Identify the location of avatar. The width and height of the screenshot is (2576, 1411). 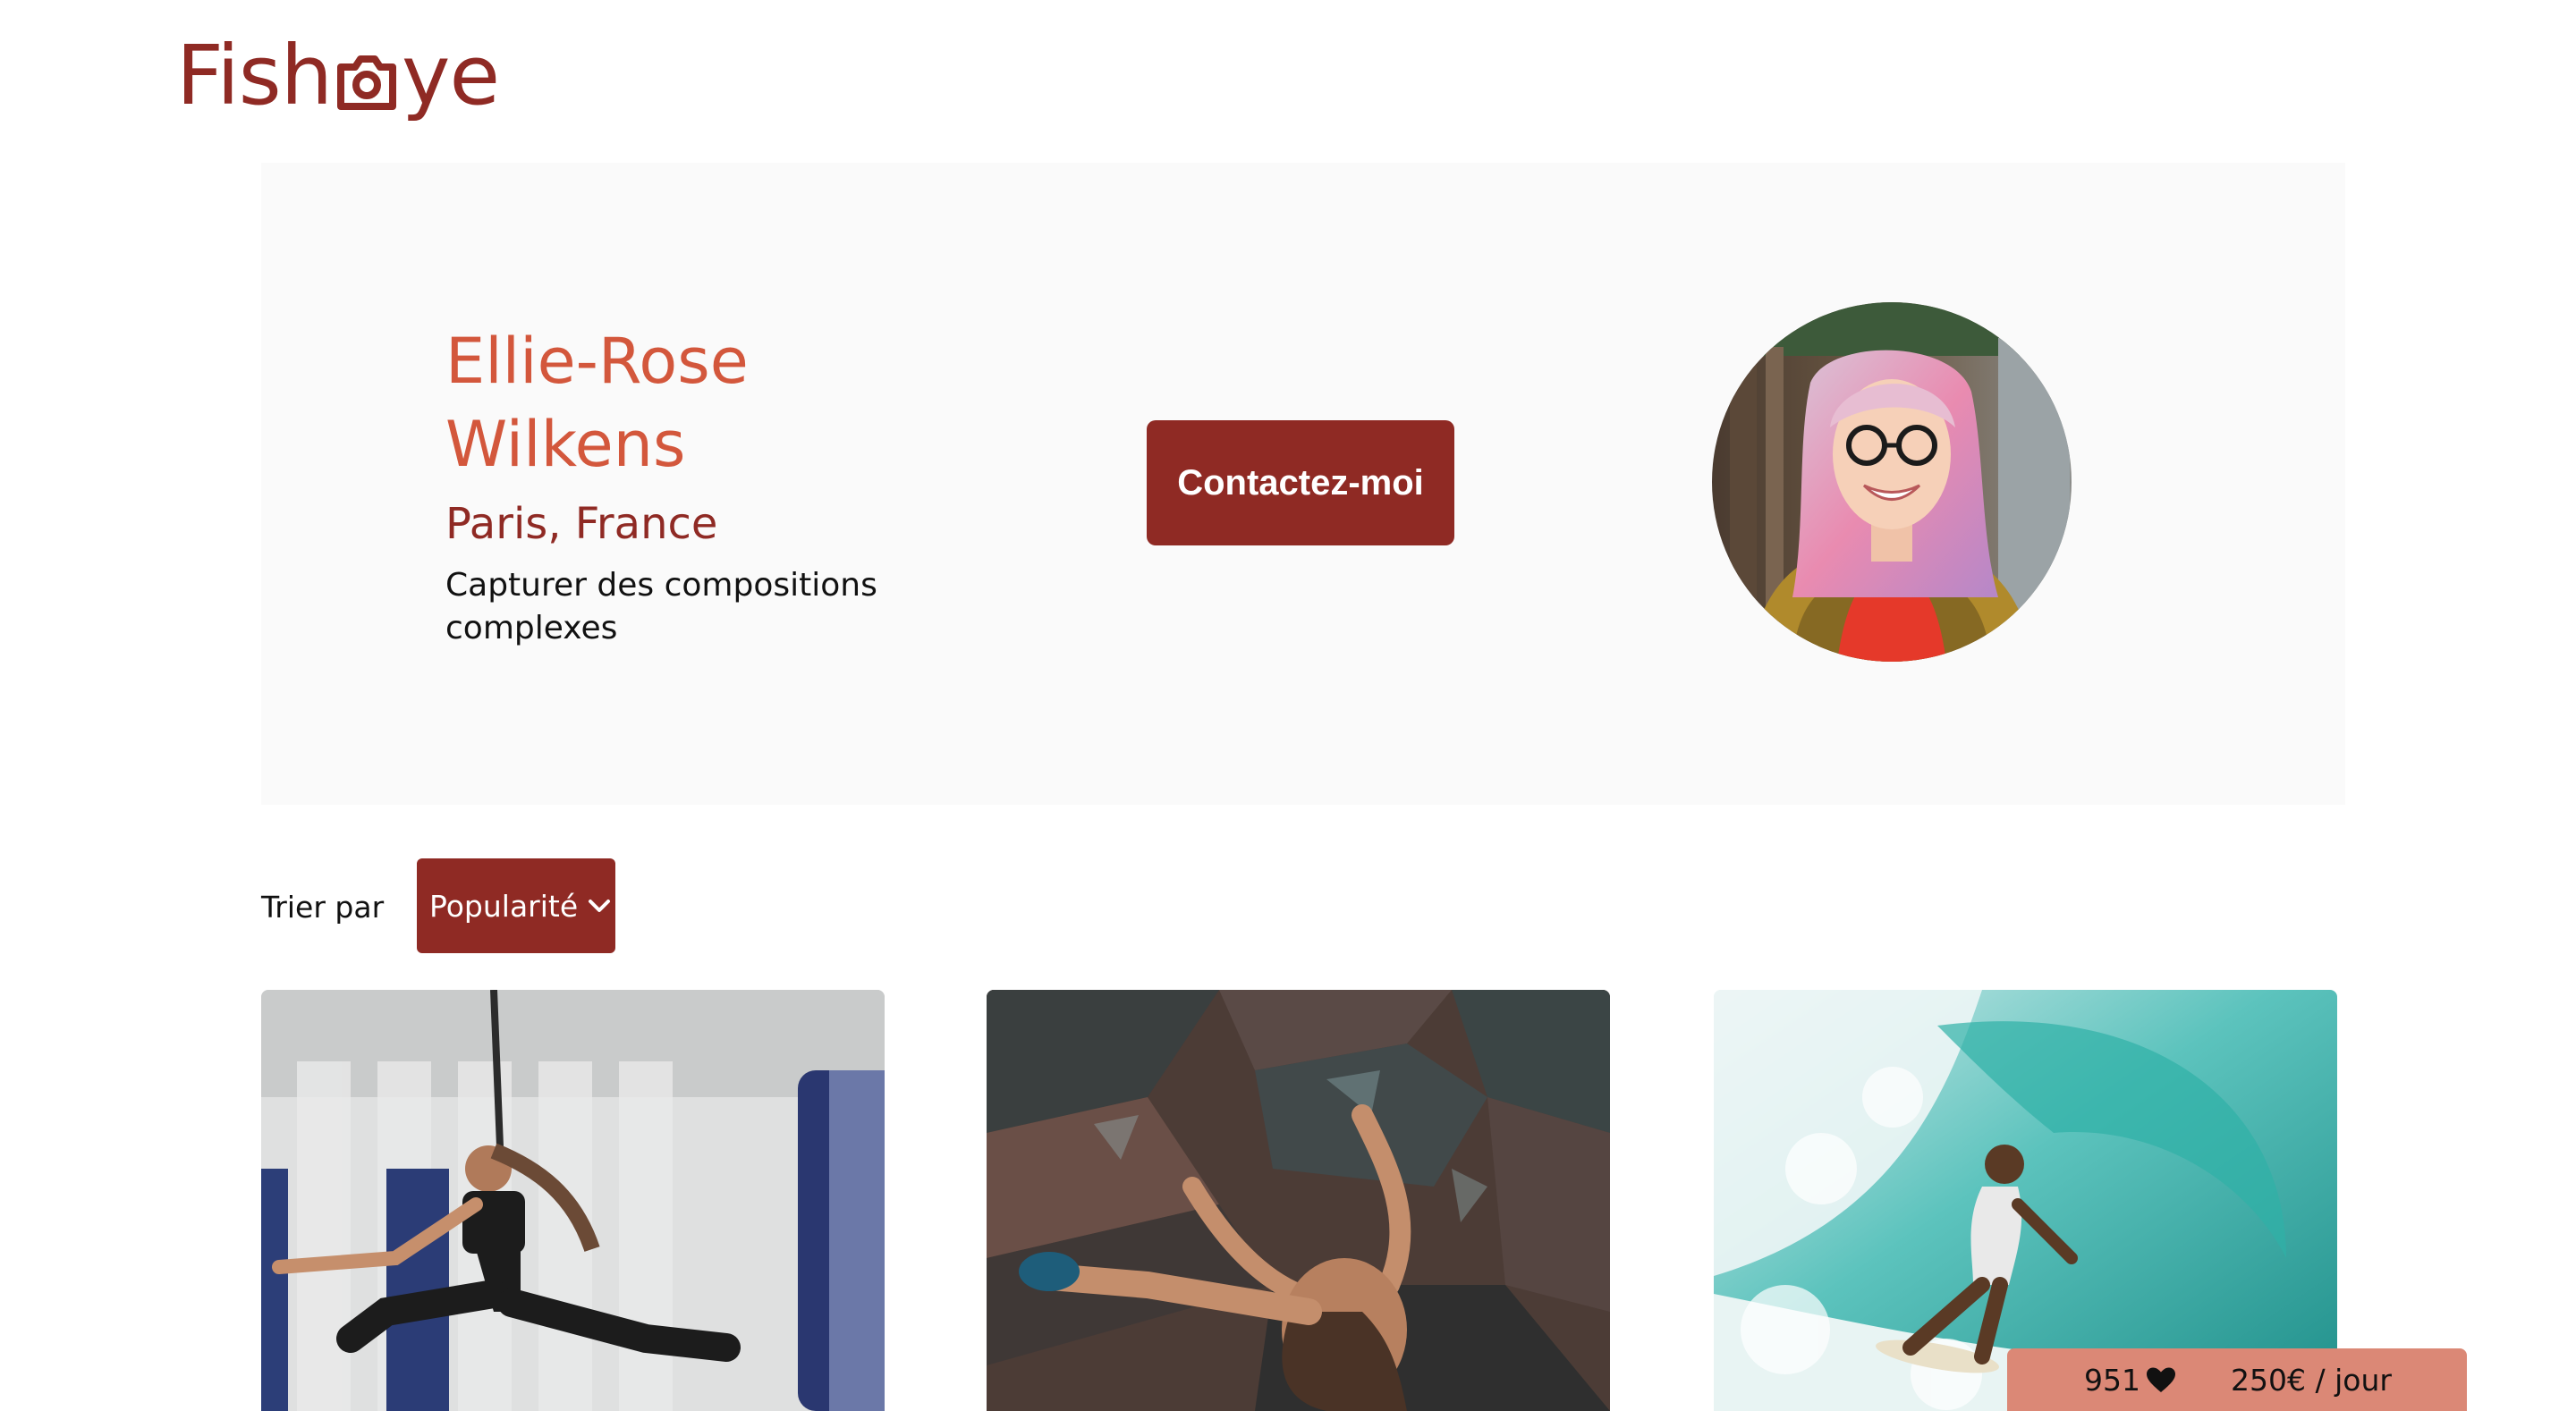
(1892, 482).